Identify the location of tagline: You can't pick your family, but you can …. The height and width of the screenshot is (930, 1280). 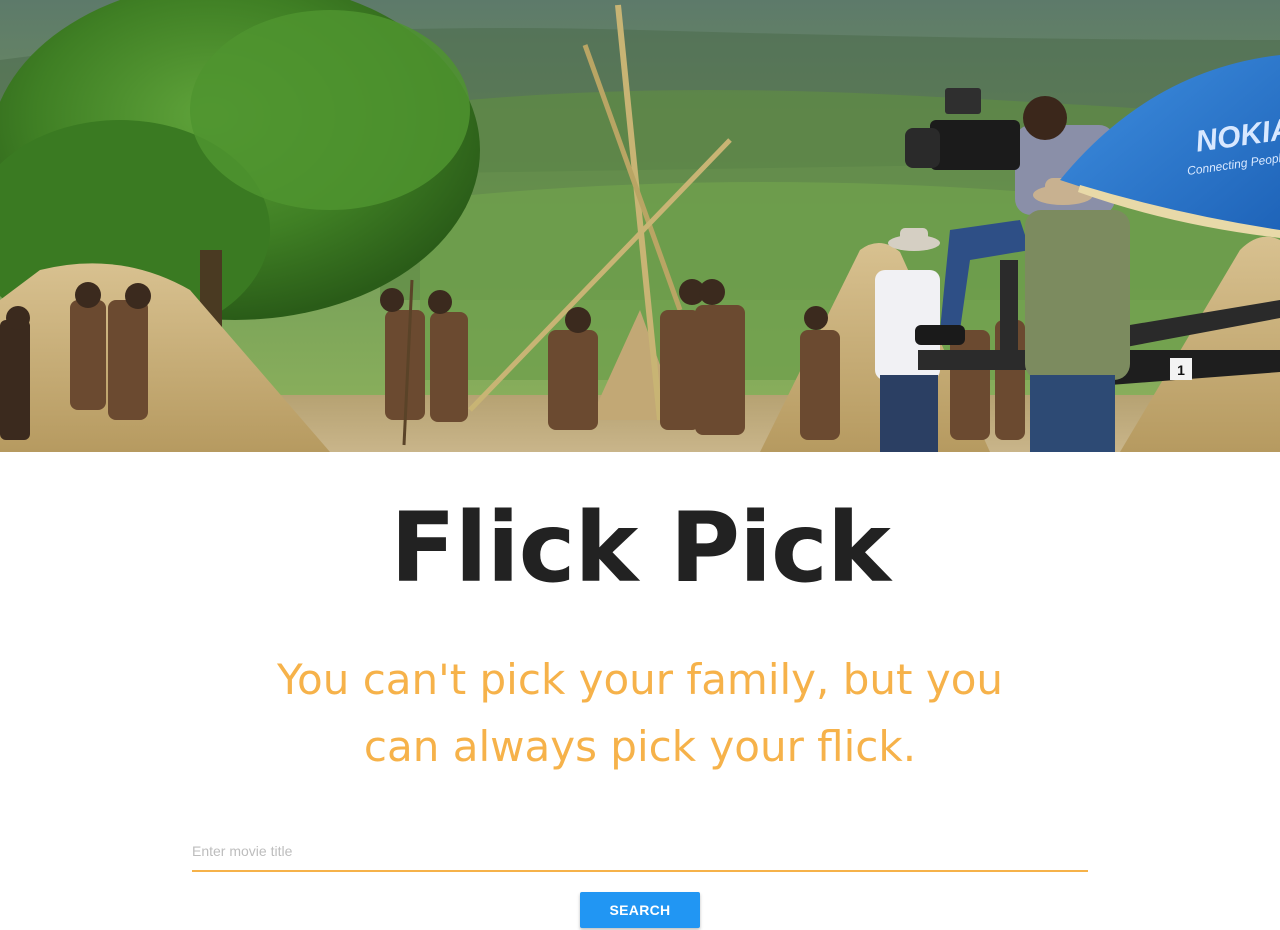
(640, 713).